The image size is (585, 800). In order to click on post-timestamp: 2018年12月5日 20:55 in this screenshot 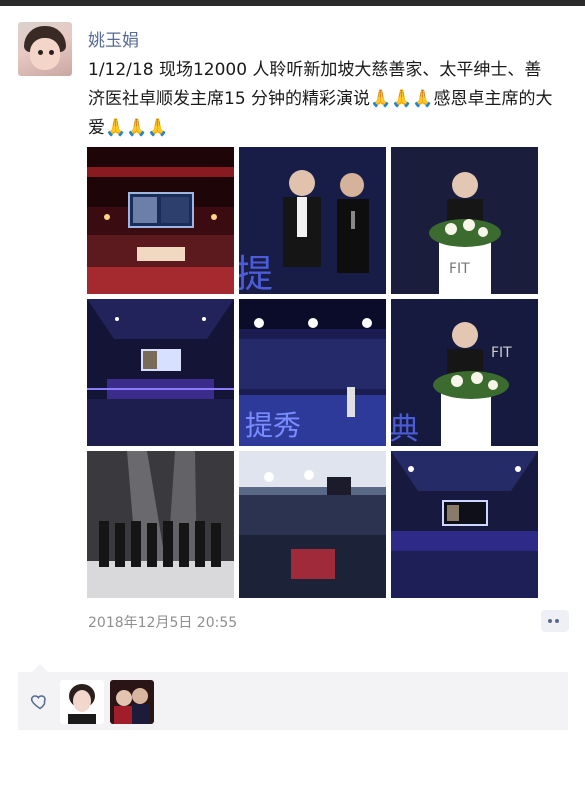, I will do `click(163, 623)`.